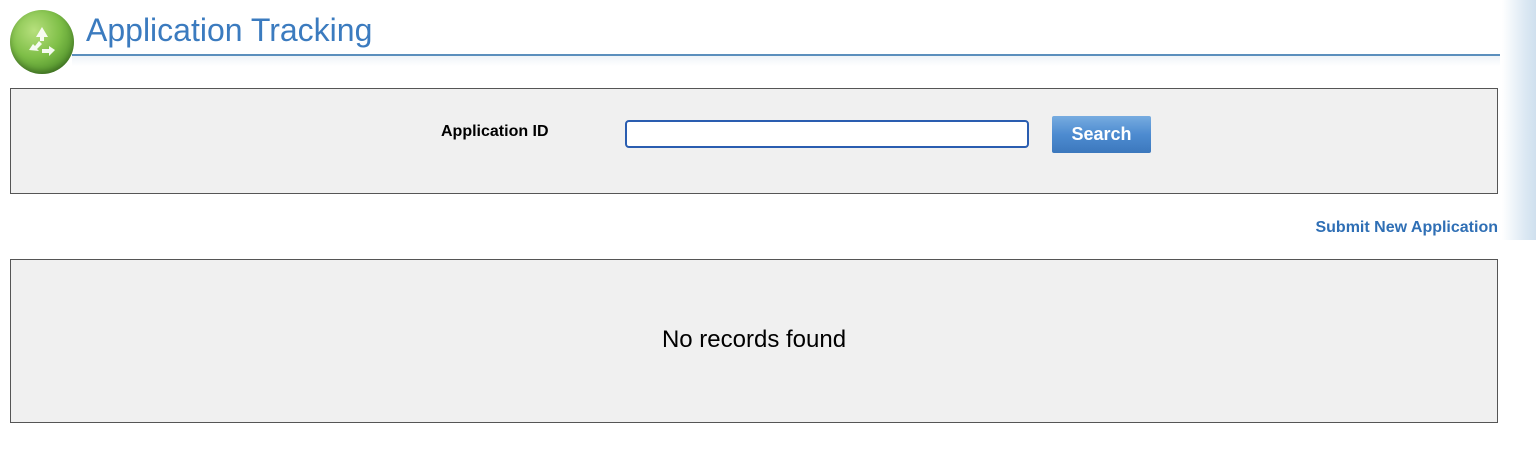 The height and width of the screenshot is (466, 1536). I want to click on header-shadow, so click(786, 61).